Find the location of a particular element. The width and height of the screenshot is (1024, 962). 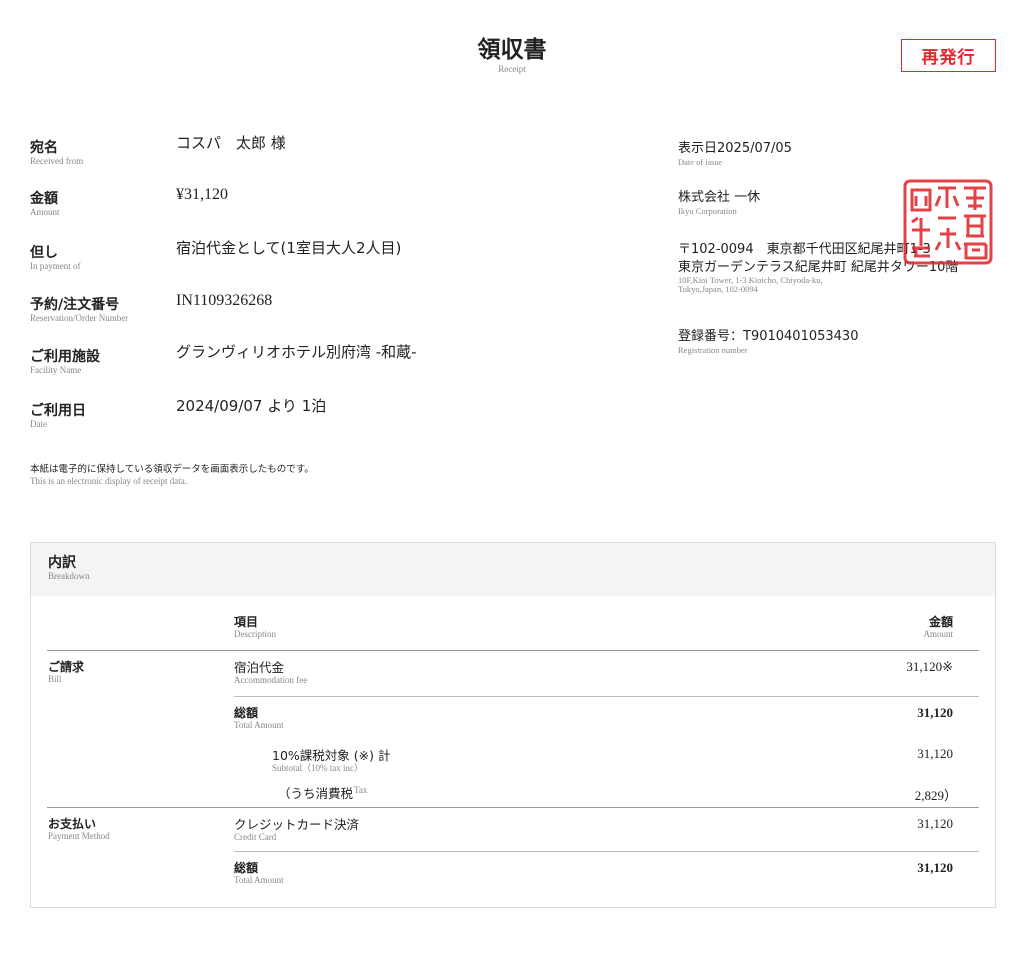

amount-label-en: Amount is located at coordinates (45, 211).